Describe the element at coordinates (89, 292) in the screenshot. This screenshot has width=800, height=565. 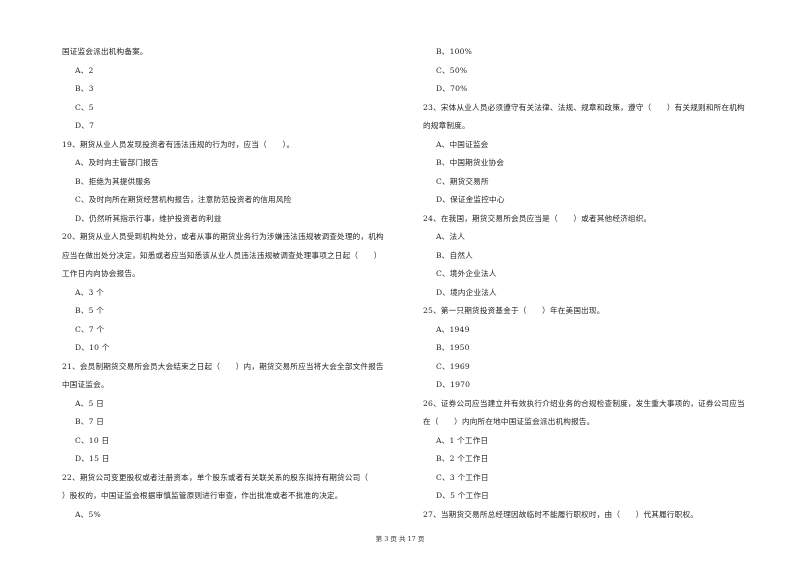
I see `answer-option: A、3 个` at that location.